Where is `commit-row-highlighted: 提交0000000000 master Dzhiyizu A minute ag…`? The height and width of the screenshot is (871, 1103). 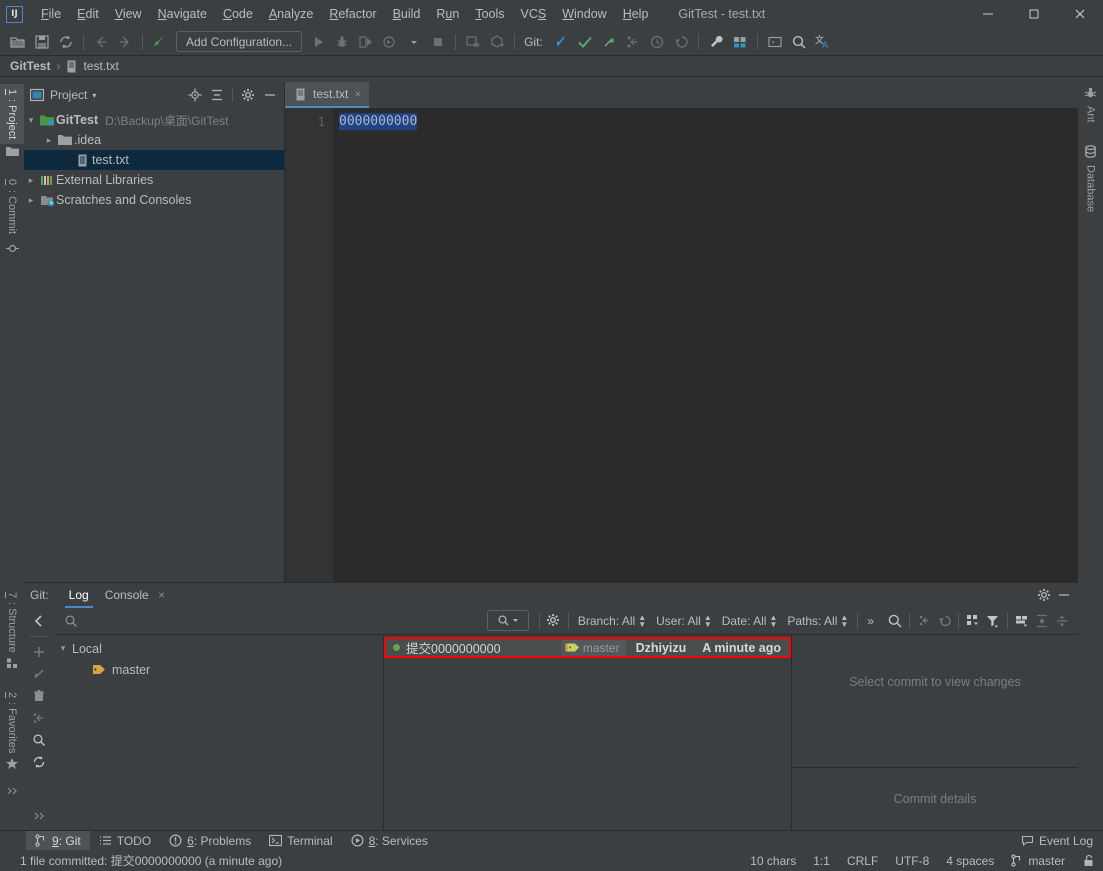 commit-row-highlighted: 提交0000000000 master Dzhiyizu A minute ag… is located at coordinates (587, 647).